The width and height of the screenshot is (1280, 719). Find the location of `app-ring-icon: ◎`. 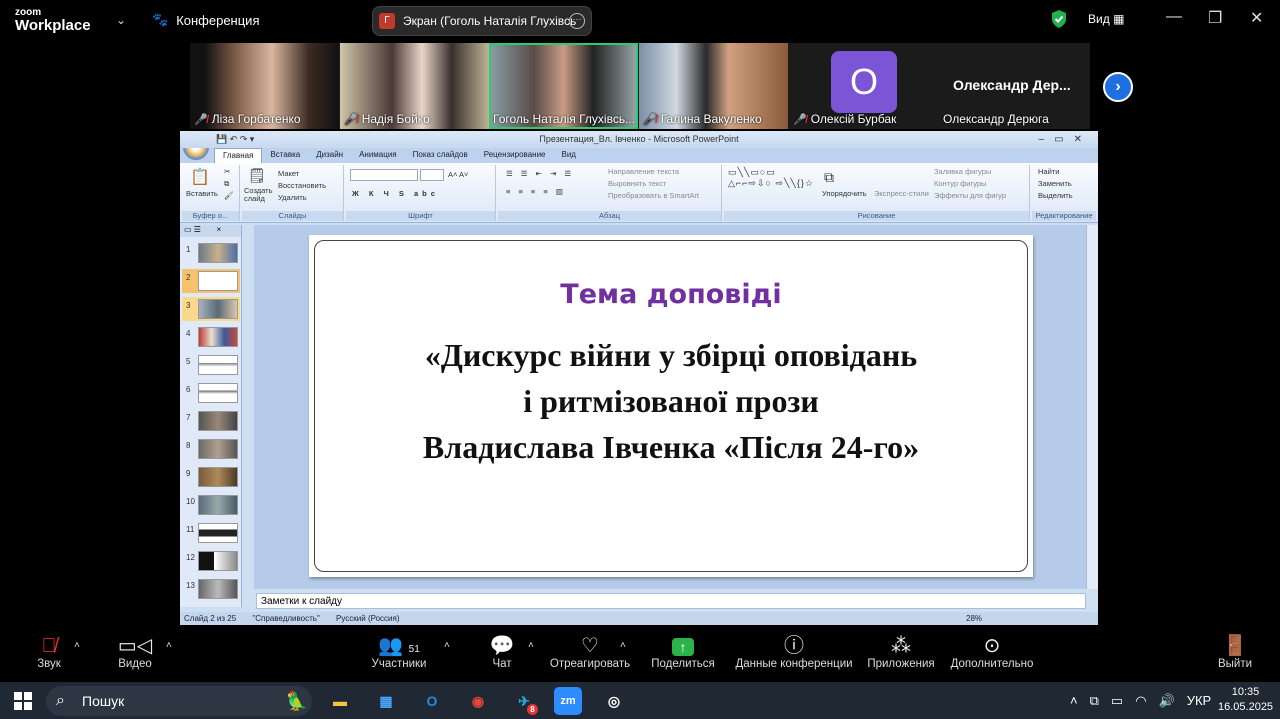

app-ring-icon: ◎ is located at coordinates (614, 701).